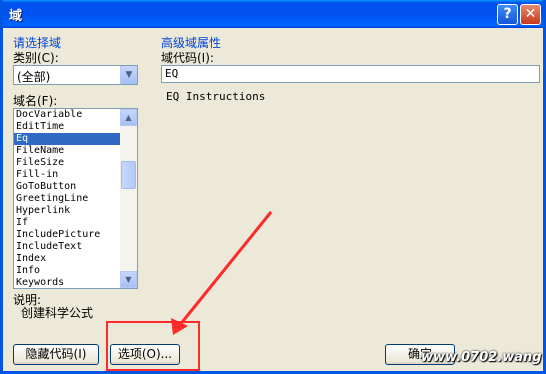 The image size is (546, 374). Describe the element at coordinates (481, 357) in the screenshot. I see `watermark: www.0702.wang` at that location.